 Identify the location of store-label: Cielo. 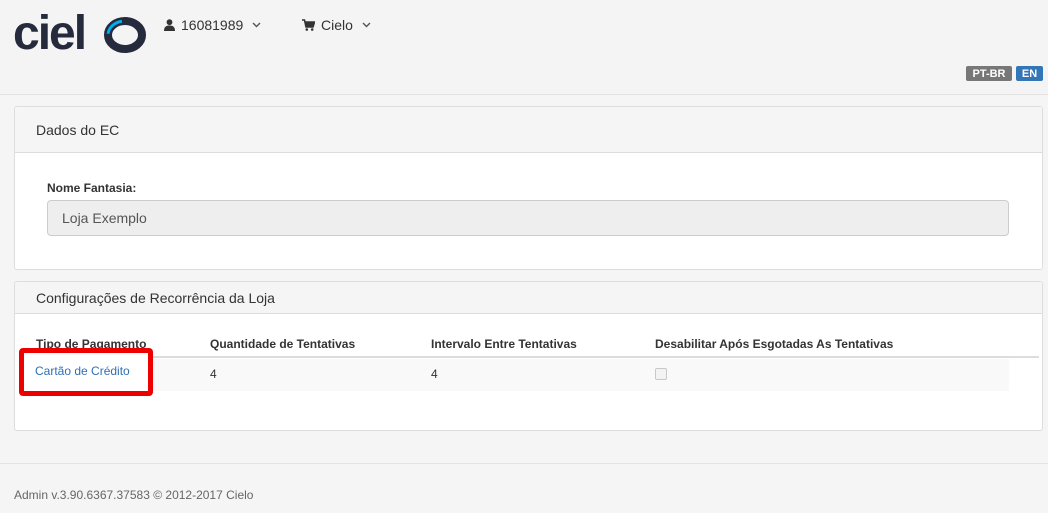
(337, 25).